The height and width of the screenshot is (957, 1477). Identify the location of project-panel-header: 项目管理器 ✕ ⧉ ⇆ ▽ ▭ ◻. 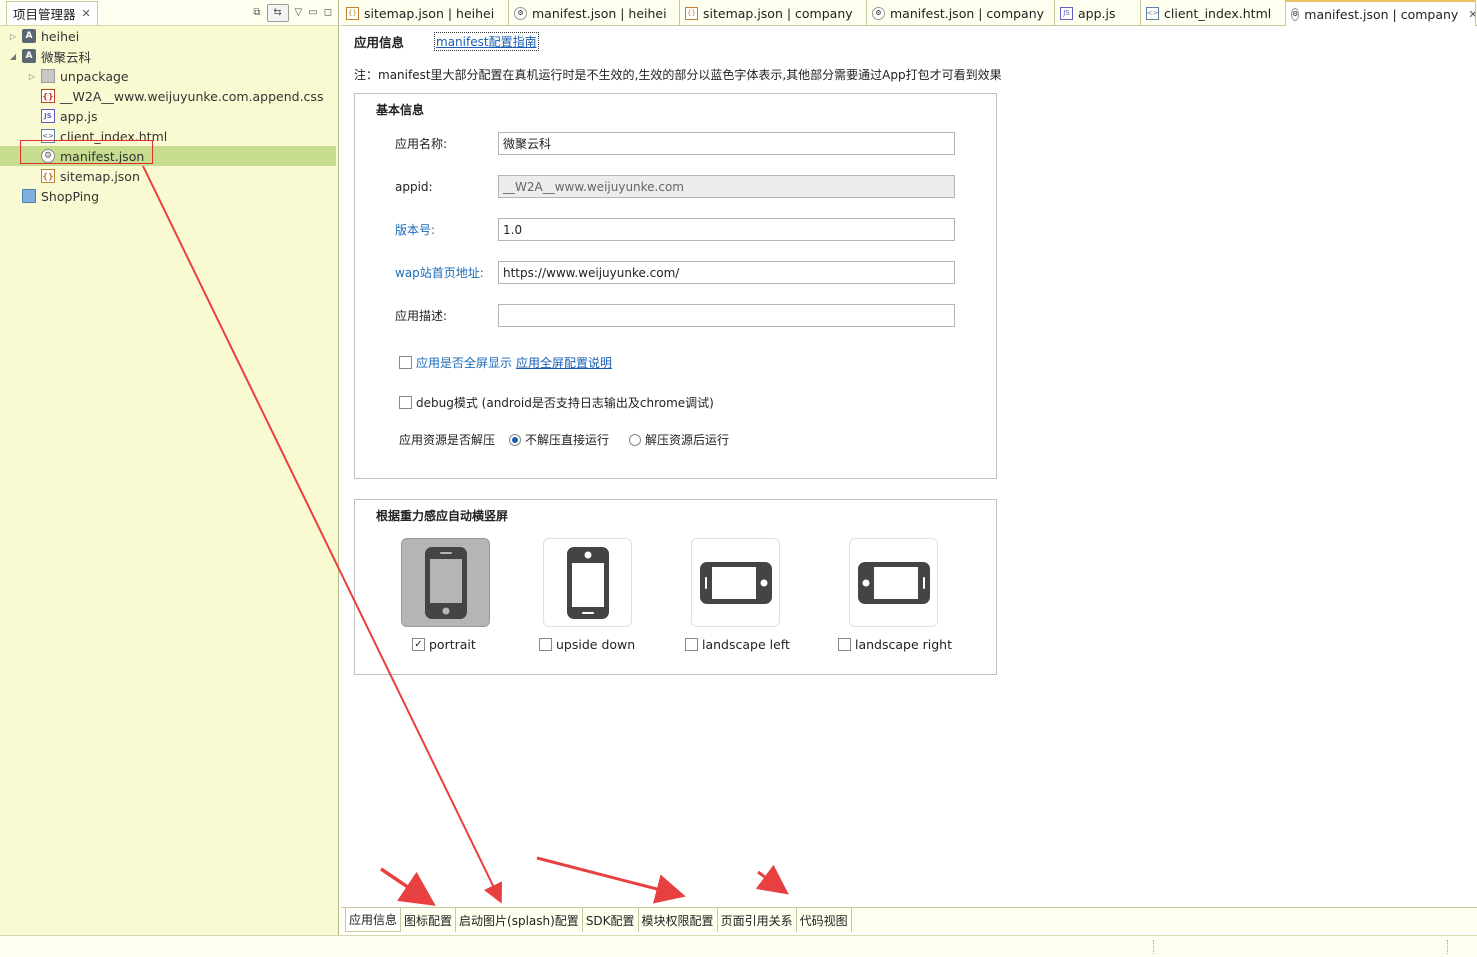
(169, 13).